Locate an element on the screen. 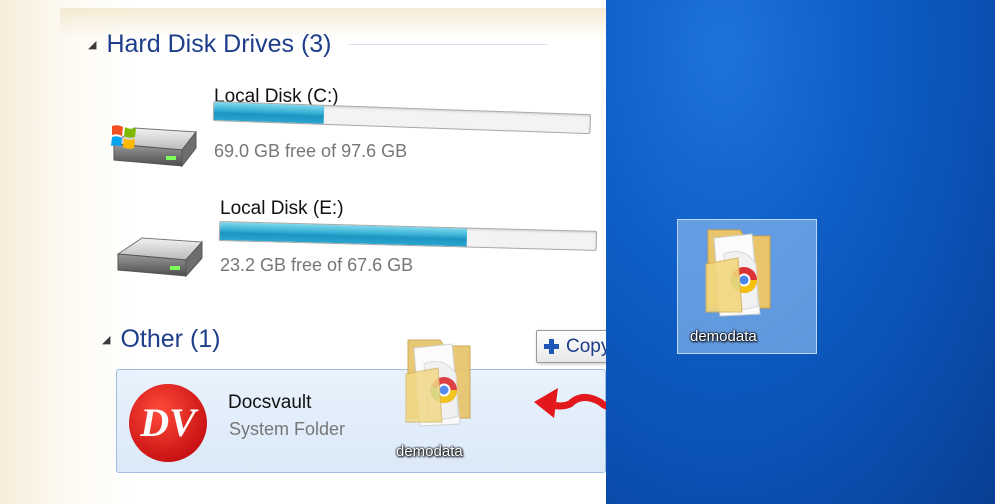 Image resolution: width=995 pixels, height=504 pixels. group-divider is located at coordinates (447, 44).